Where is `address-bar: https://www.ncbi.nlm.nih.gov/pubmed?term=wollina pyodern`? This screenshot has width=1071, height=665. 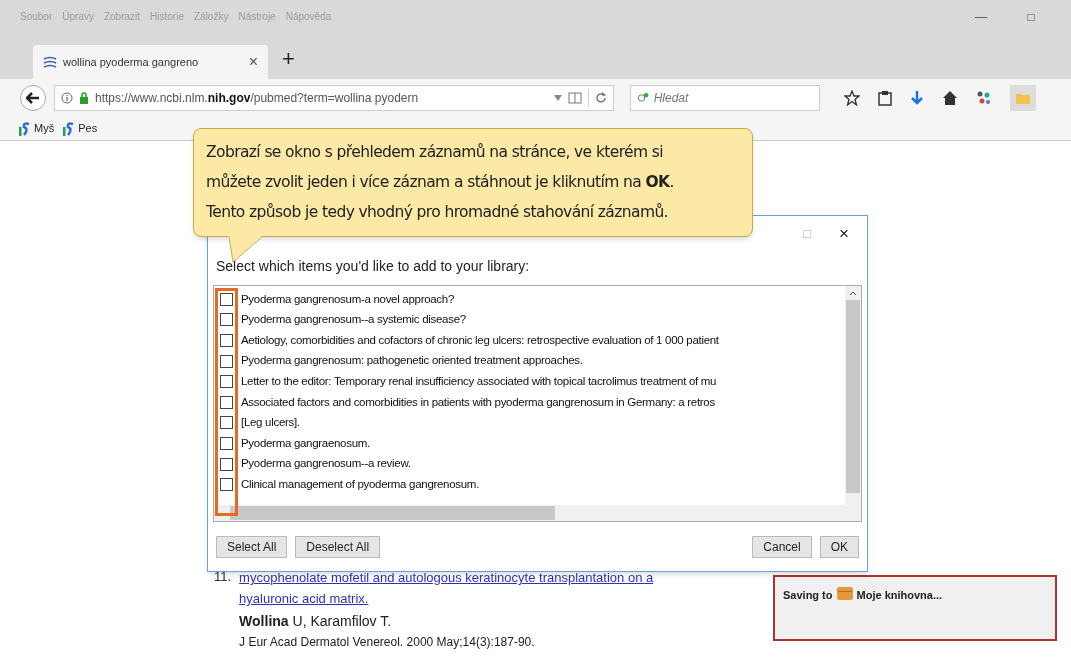
address-bar: https://www.ncbi.nlm.nih.gov/pubmed?term=wollina pyodern is located at coordinates (334, 98).